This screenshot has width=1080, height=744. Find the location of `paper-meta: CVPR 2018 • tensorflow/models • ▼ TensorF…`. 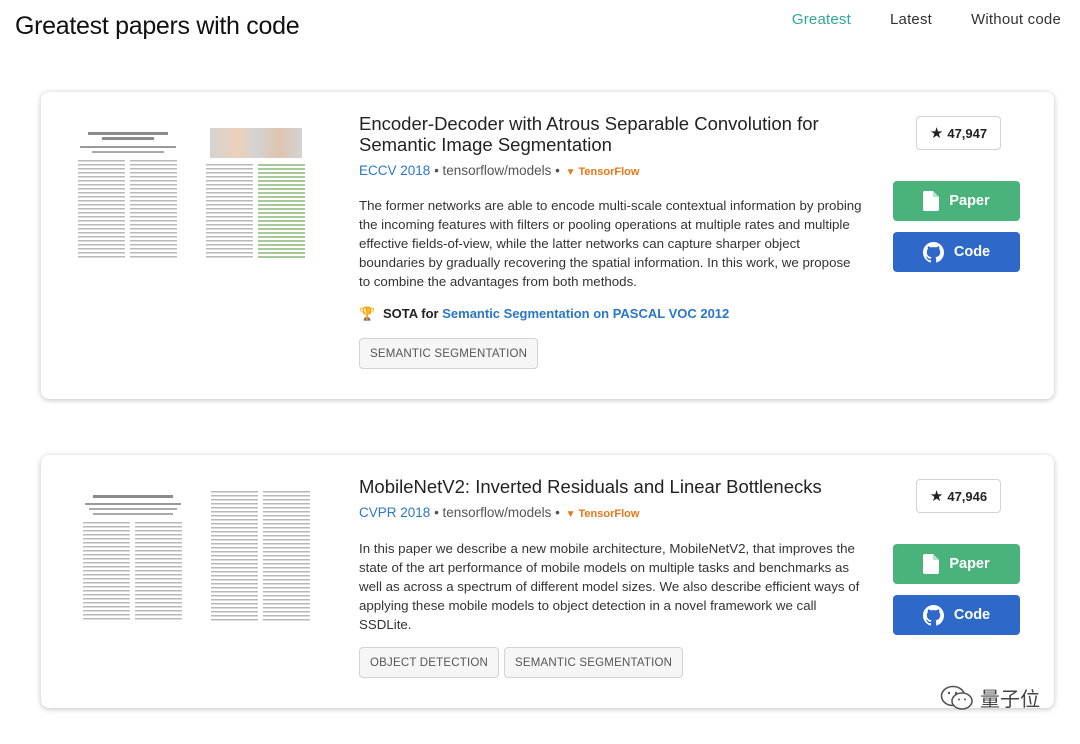

paper-meta: CVPR 2018 • tensorflow/models • ▼ TensorF… is located at coordinates (499, 512).